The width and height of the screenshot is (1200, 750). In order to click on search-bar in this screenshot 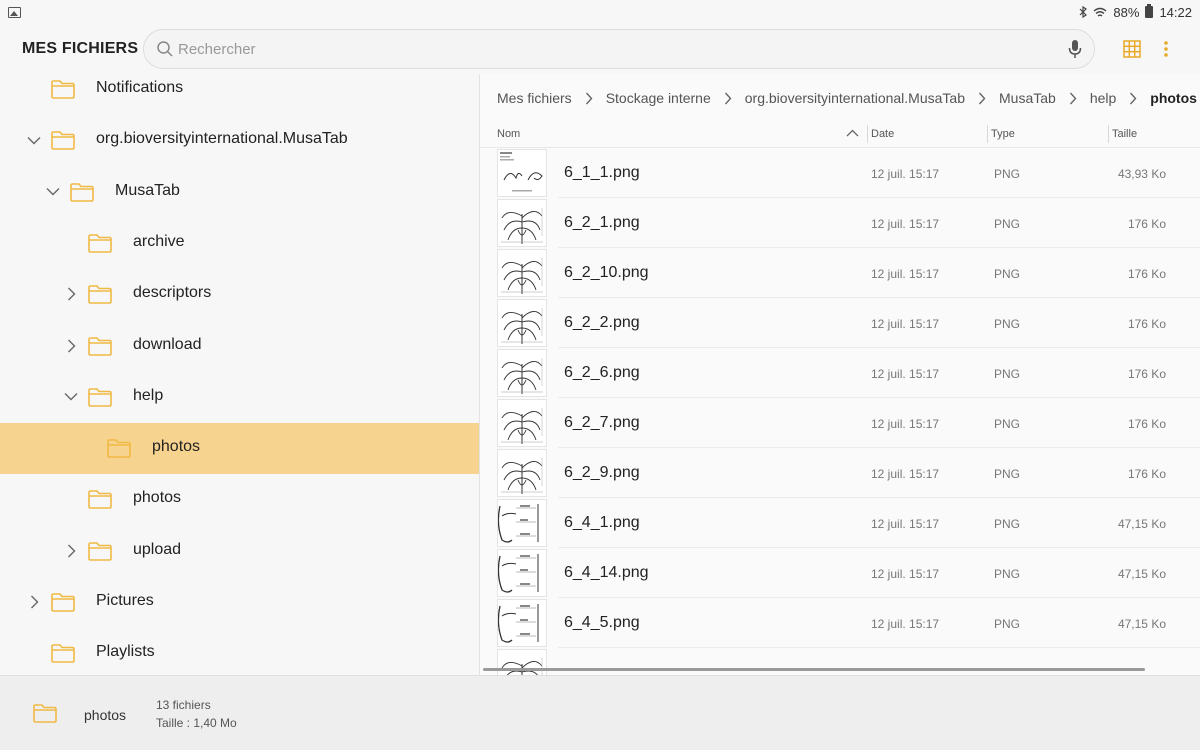, I will do `click(619, 49)`.